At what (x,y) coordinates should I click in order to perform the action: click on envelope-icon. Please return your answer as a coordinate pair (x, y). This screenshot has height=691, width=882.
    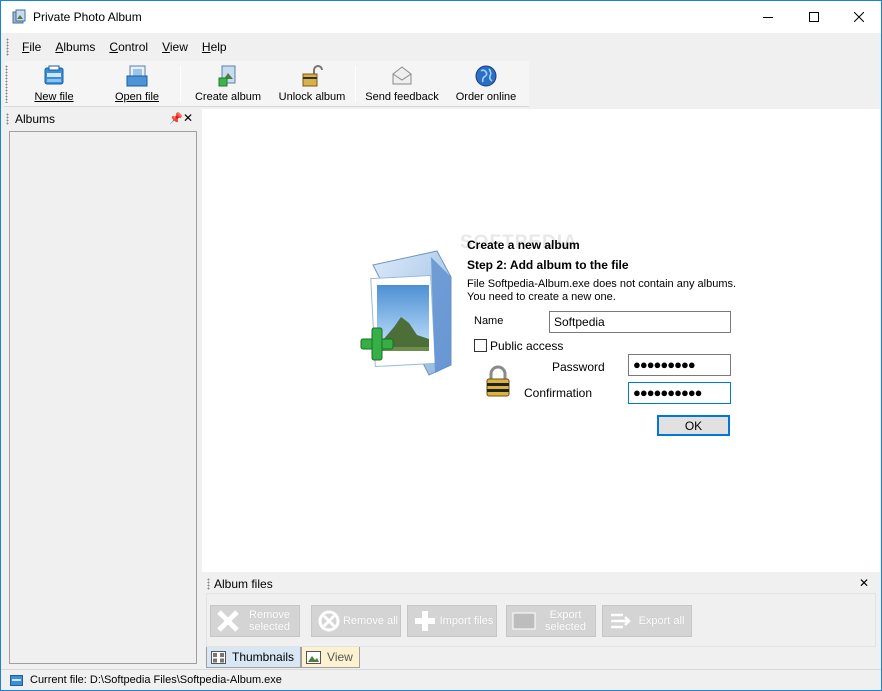
    Looking at the image, I should click on (402, 75).